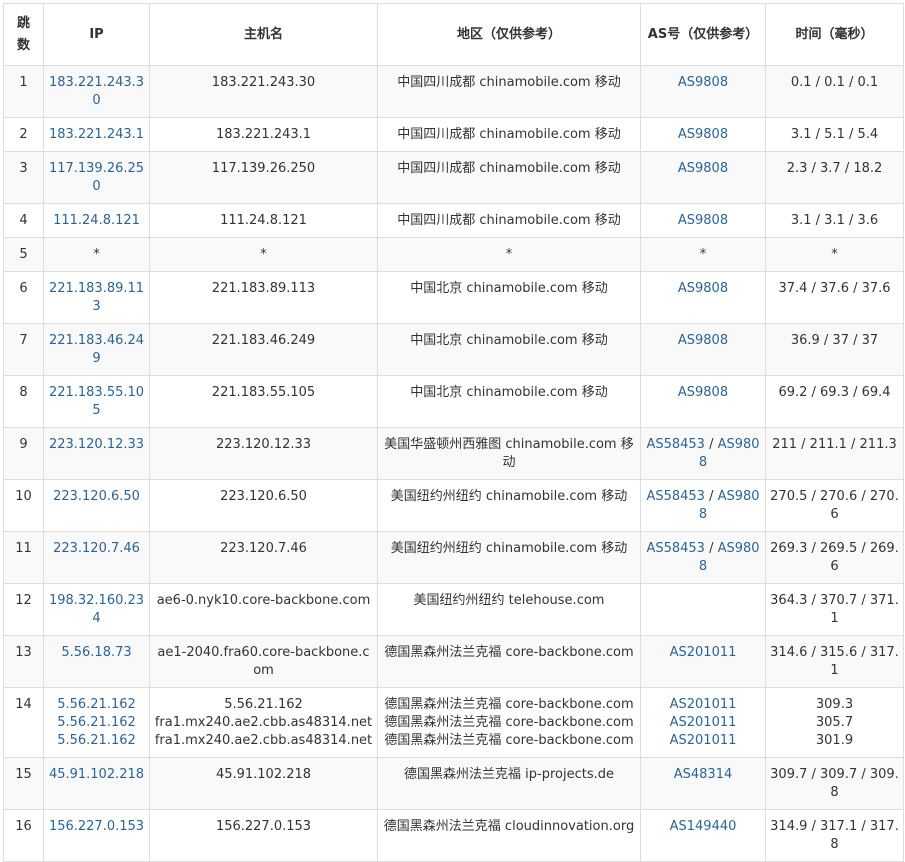 This screenshot has height=862, width=905. What do you see at coordinates (23, 177) in the screenshot?
I see `hop-cell: 3` at bounding box center [23, 177].